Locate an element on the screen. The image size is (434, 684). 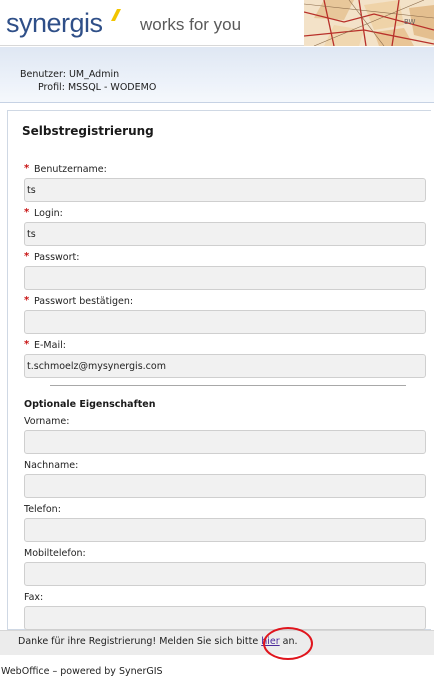
username-input is located at coordinates (225, 190).